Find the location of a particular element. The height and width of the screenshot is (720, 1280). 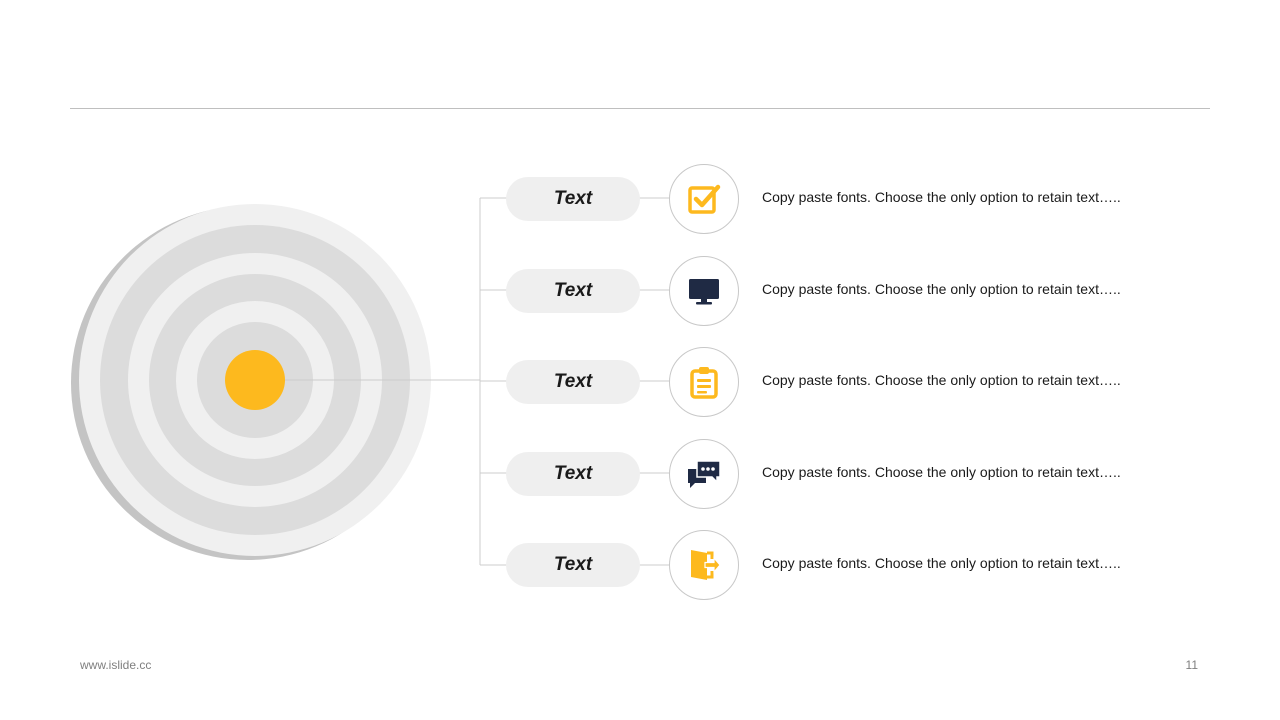

exit-door-icon is located at coordinates (706, 565).